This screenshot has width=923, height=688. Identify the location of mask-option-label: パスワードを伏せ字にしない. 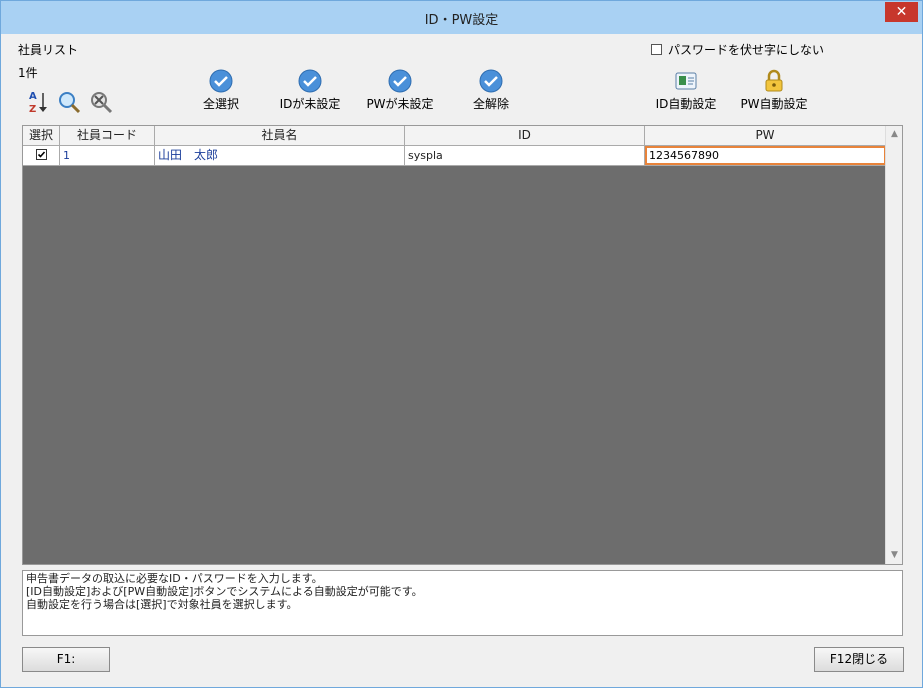
(746, 50).